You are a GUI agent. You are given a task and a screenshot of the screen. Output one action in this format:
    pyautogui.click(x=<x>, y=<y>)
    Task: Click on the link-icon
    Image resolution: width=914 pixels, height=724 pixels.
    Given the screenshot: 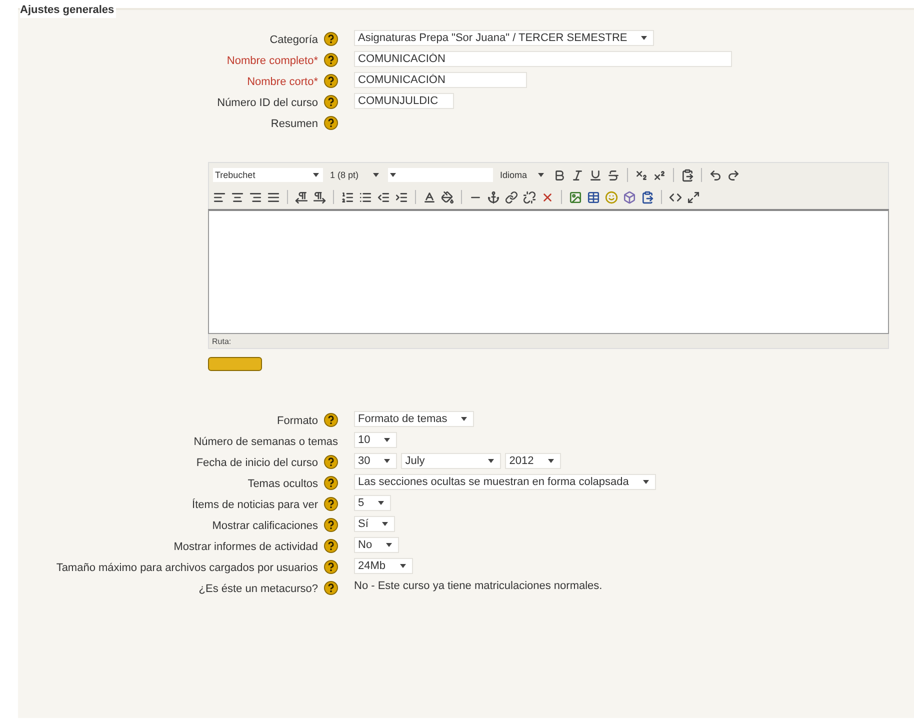 What is the action you would take?
    pyautogui.click(x=511, y=197)
    